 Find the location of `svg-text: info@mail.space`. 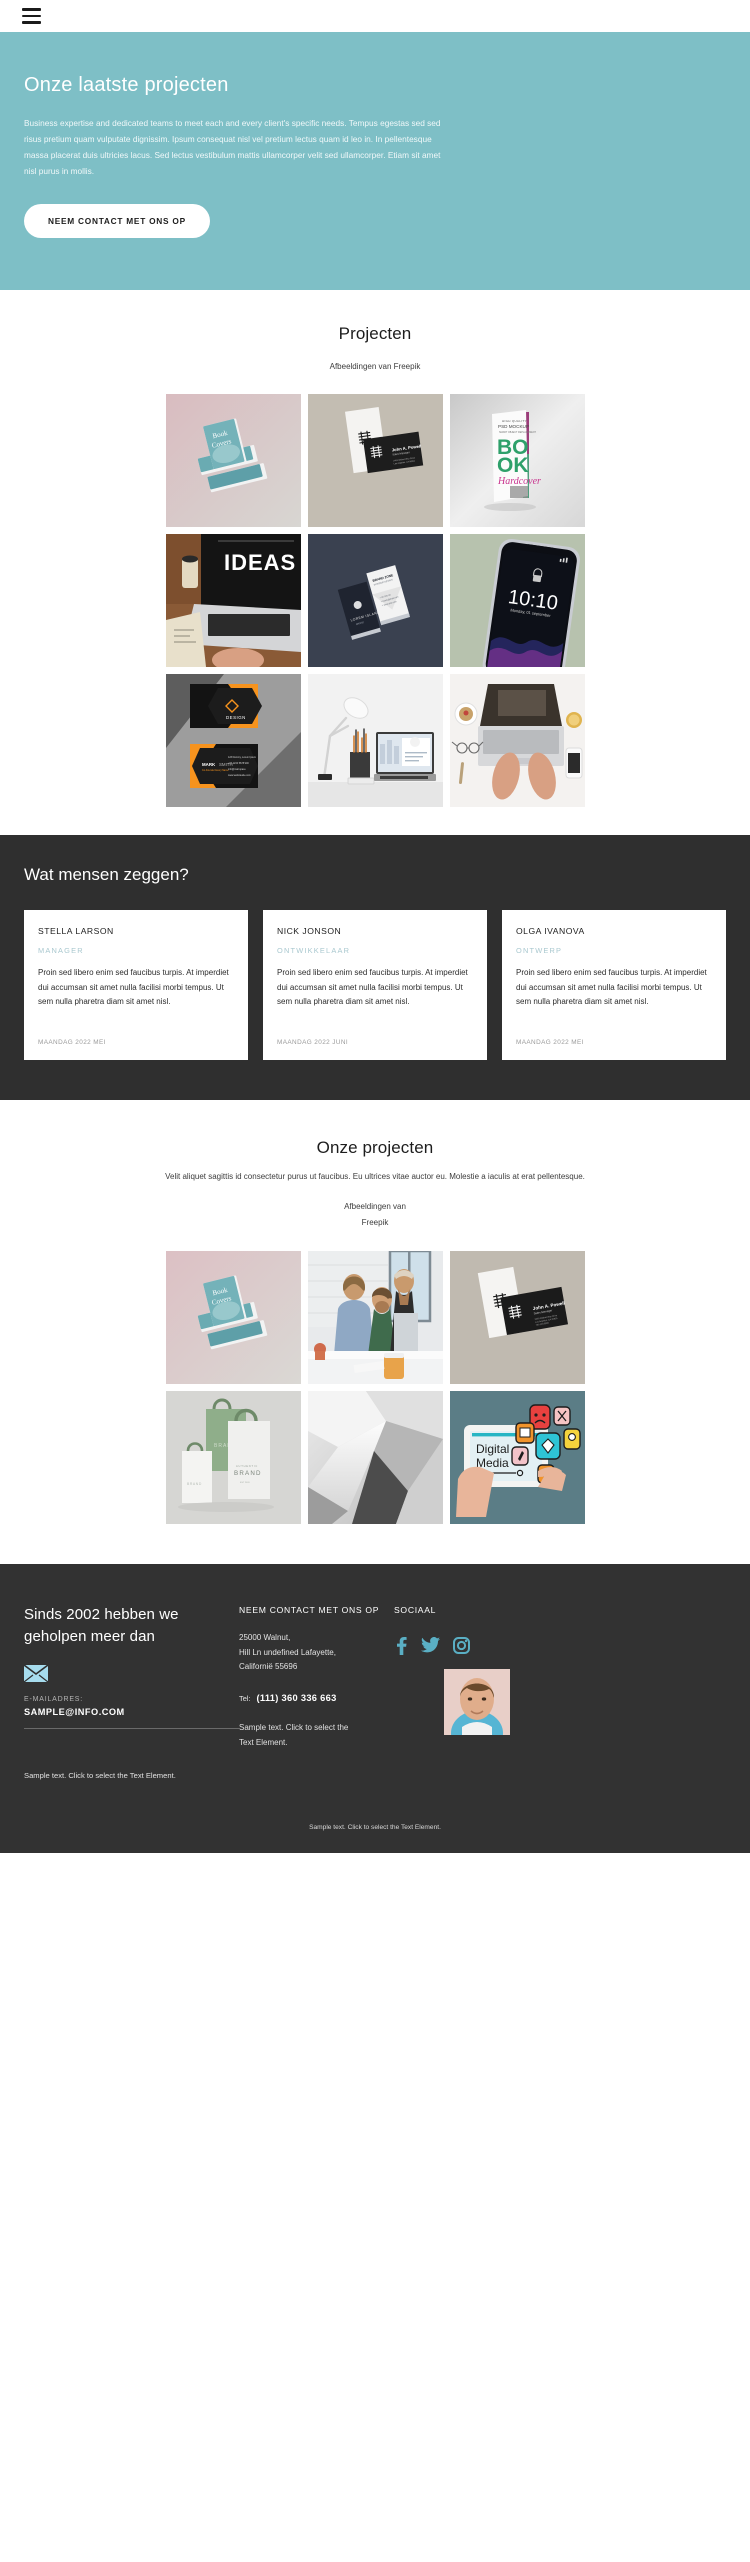

svg-text: info@mail.space is located at coordinates (237, 769).